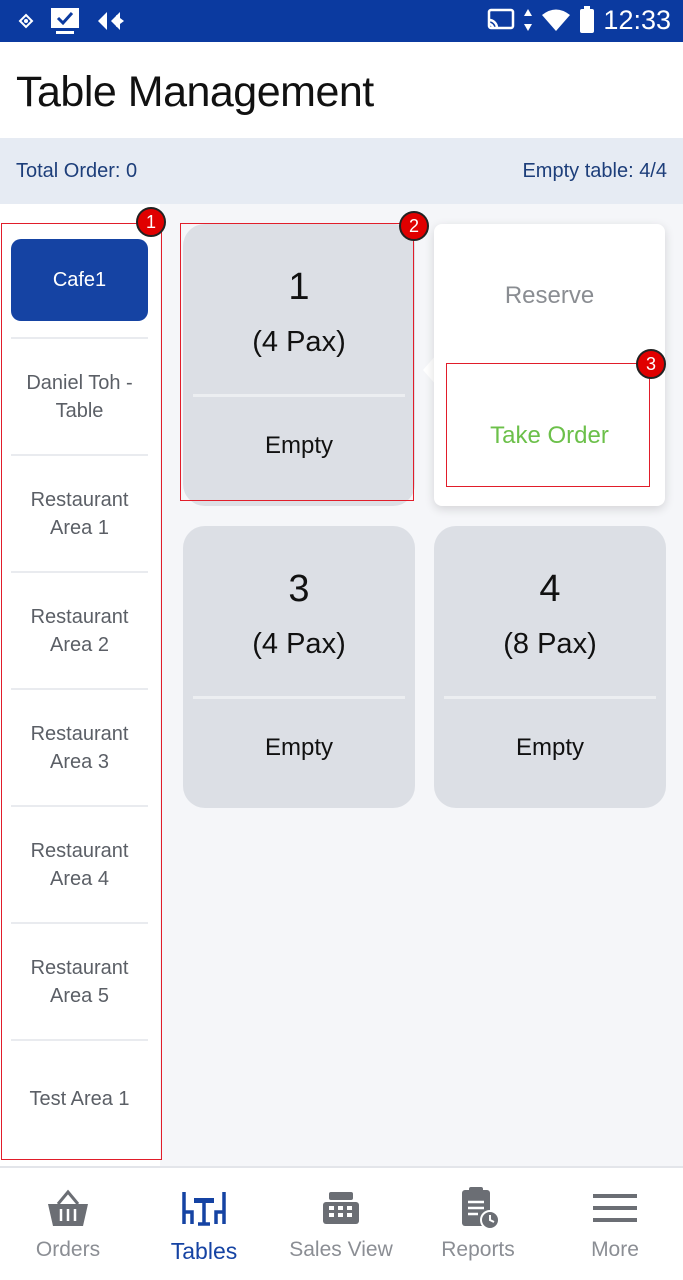 This screenshot has width=683, height=1280. What do you see at coordinates (549, 296) in the screenshot?
I see `reserve-button: Reserve` at bounding box center [549, 296].